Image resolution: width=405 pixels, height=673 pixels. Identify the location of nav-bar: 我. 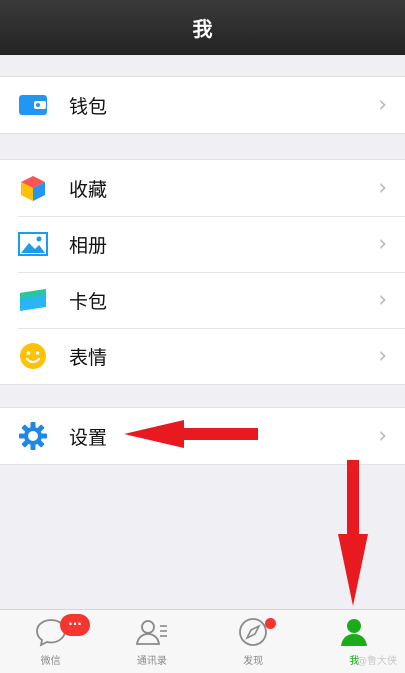
(202, 27).